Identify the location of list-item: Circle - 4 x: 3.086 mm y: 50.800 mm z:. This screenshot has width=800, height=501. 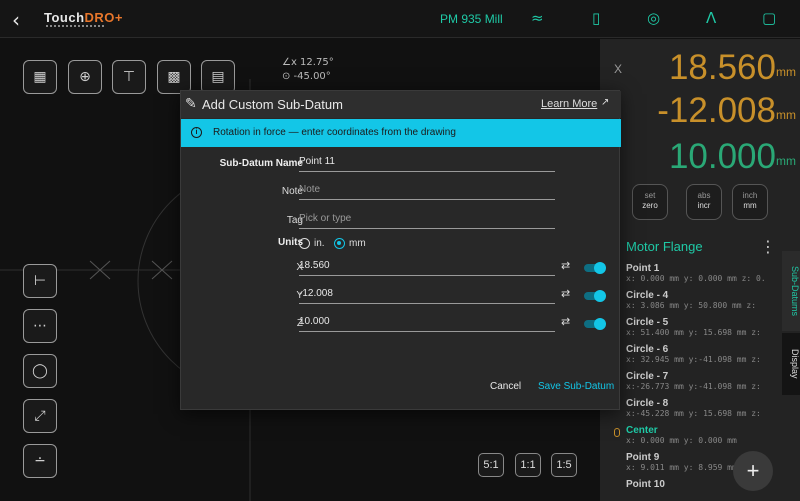
(705, 303).